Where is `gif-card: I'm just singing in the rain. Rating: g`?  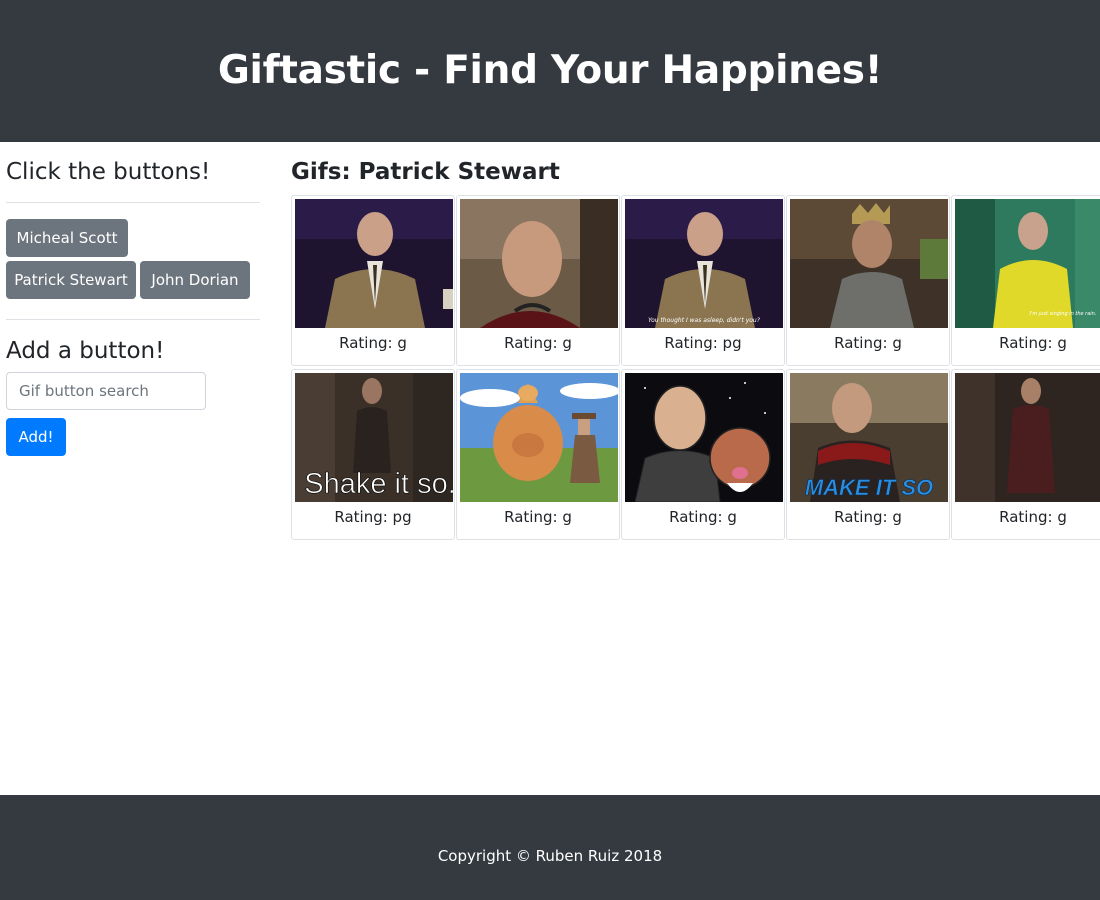
gif-card: I'm just singing in the rain. Rating: g is located at coordinates (1025, 280).